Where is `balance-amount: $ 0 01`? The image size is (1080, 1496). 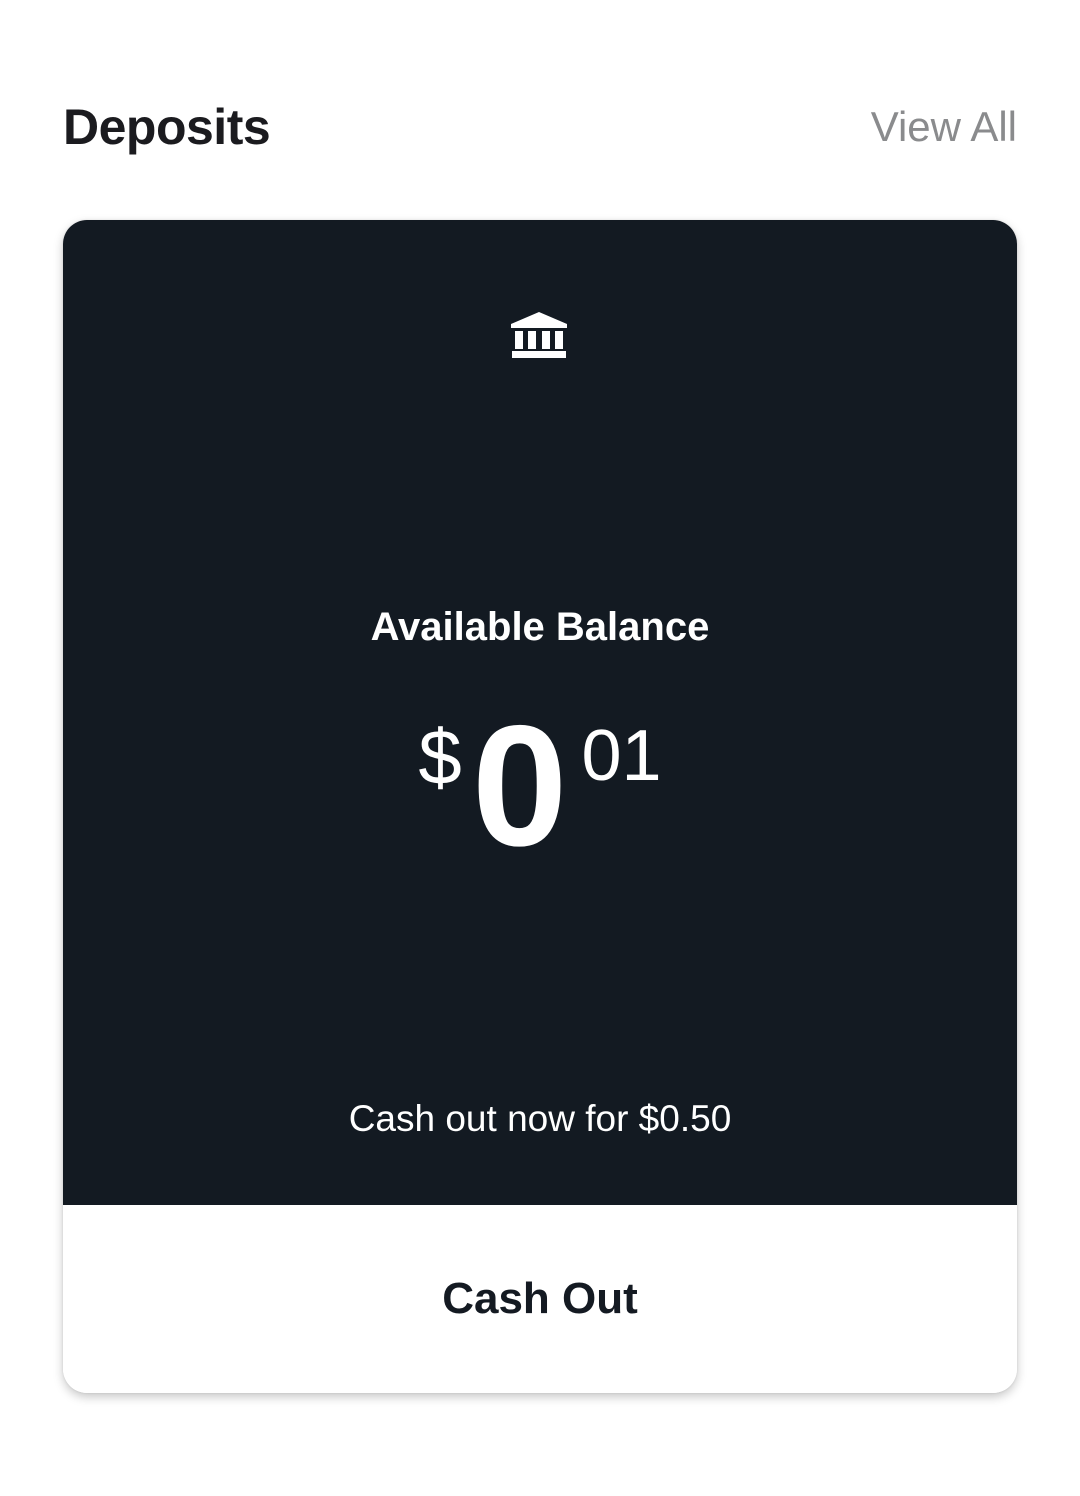
balance-amount: $ 0 01 is located at coordinates (540, 786).